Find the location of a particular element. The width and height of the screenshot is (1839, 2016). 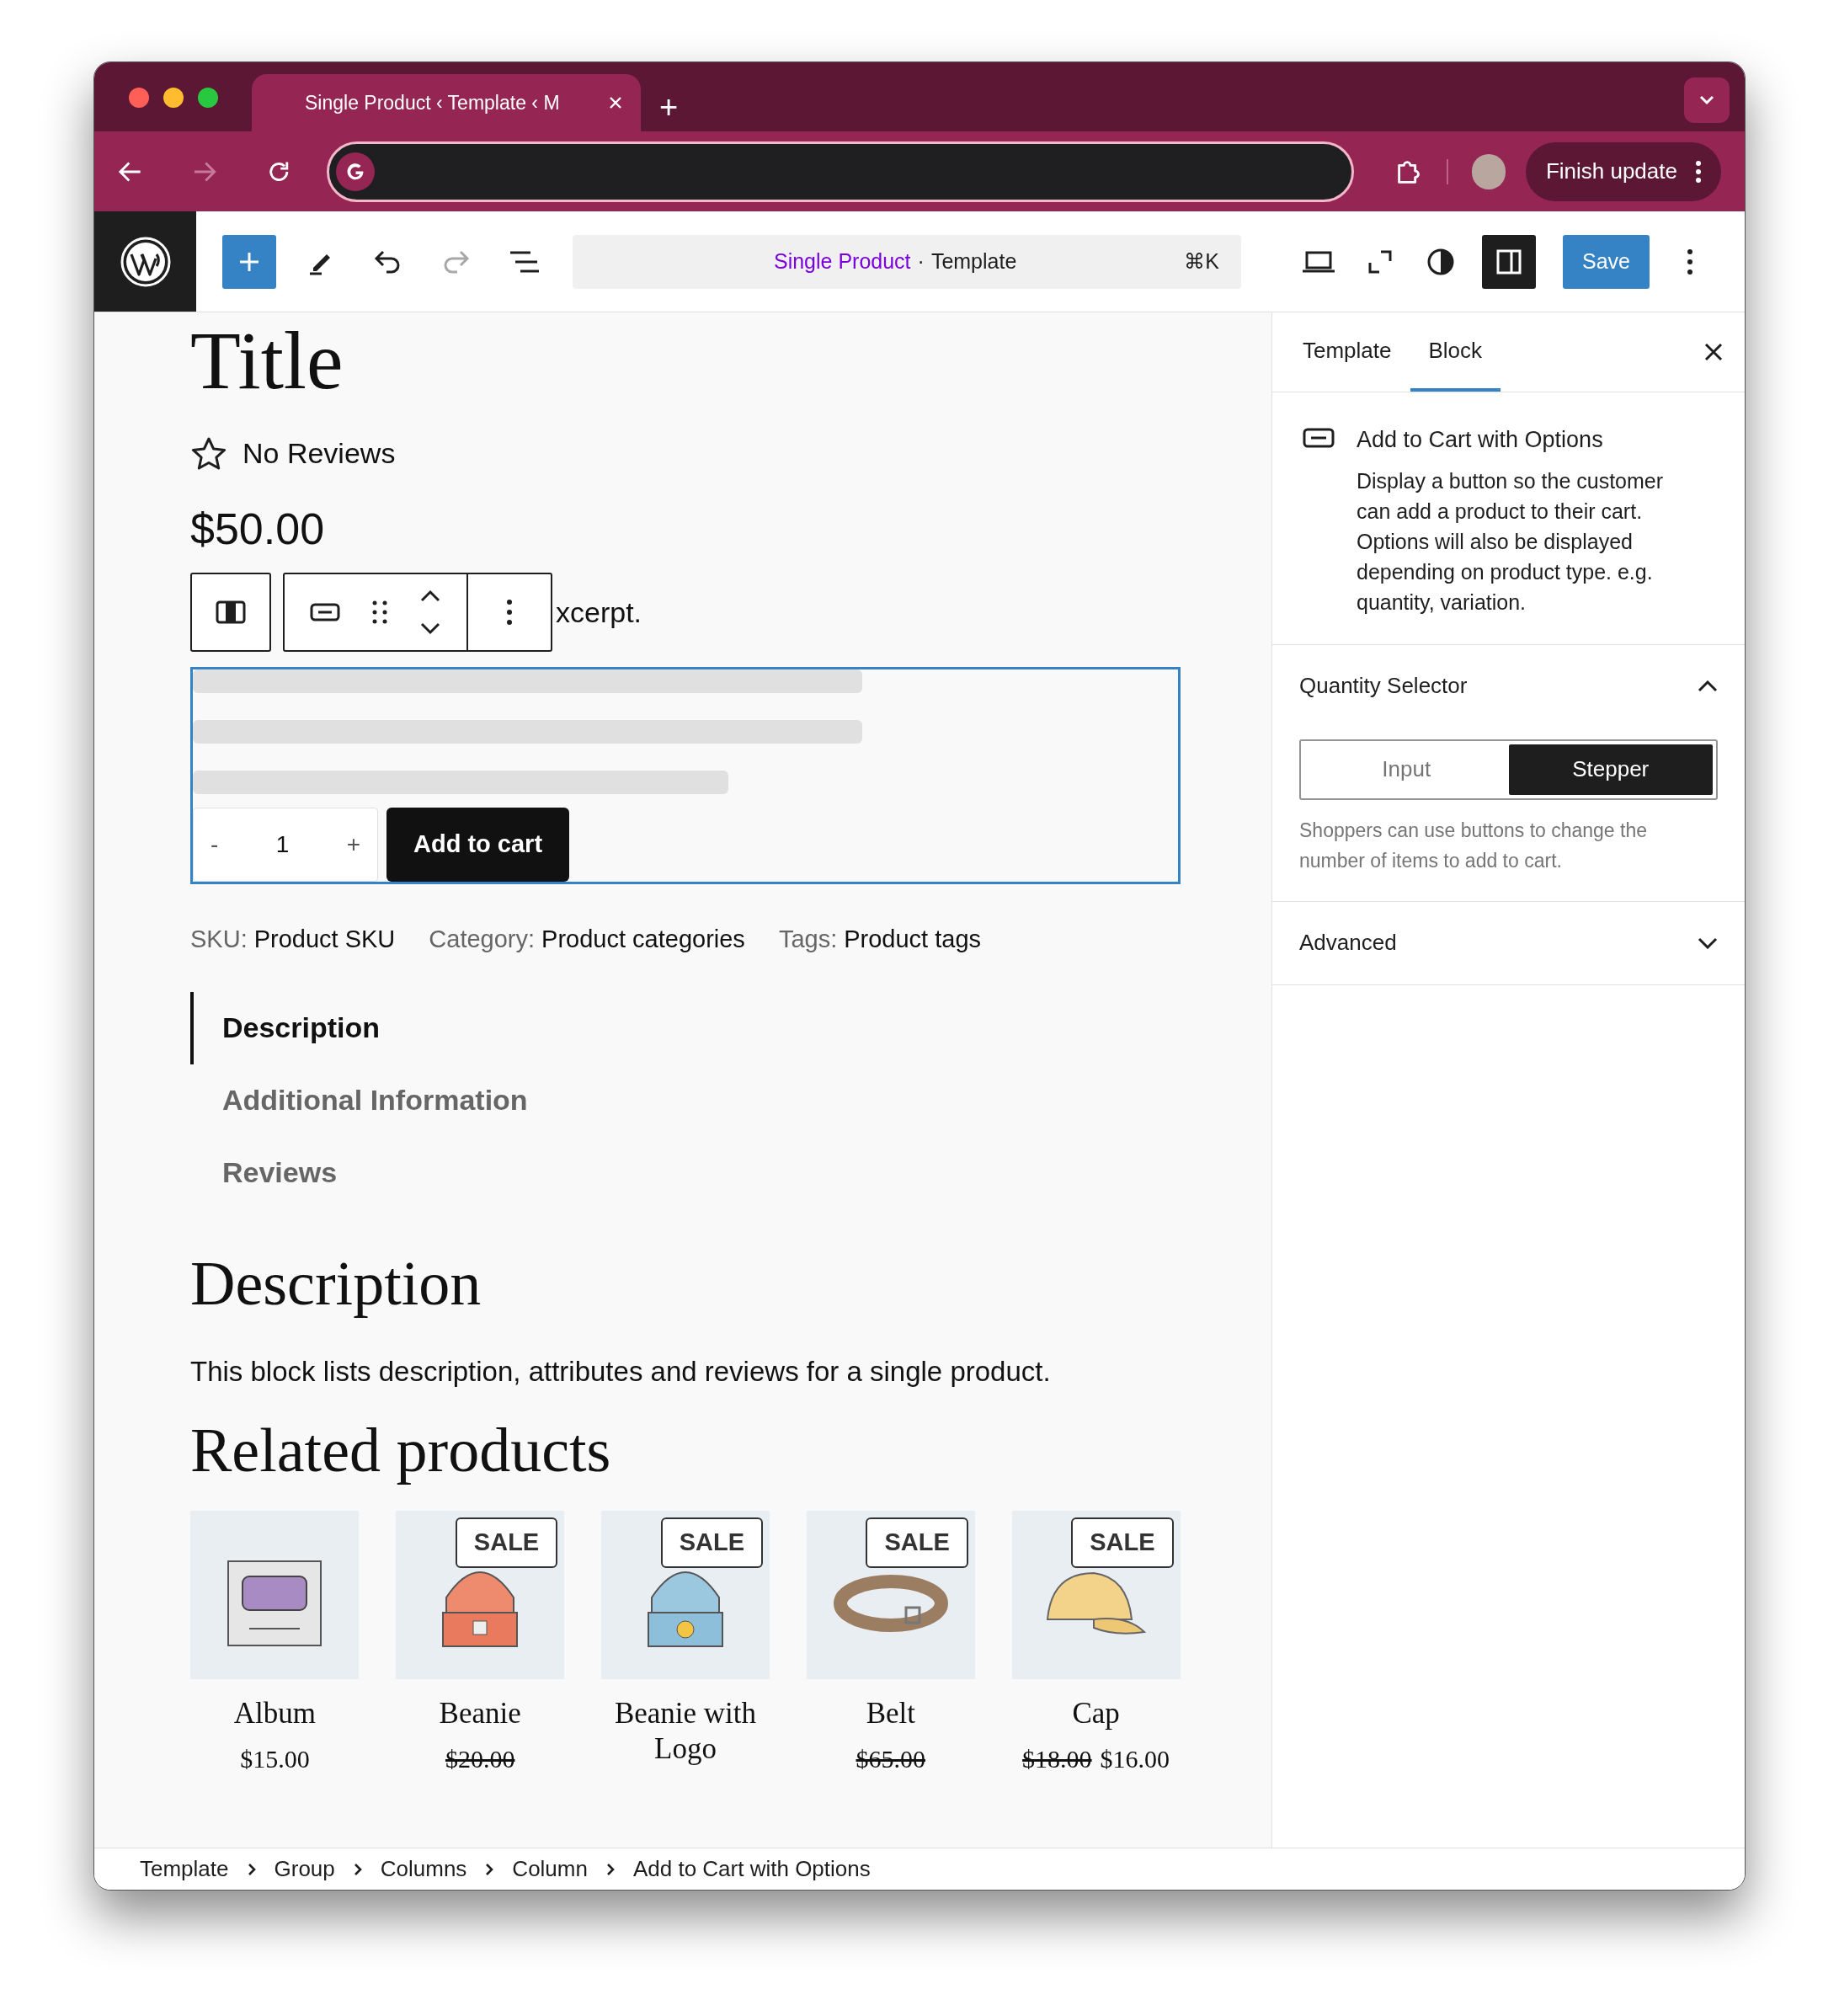

columns-icon is located at coordinates (231, 612).